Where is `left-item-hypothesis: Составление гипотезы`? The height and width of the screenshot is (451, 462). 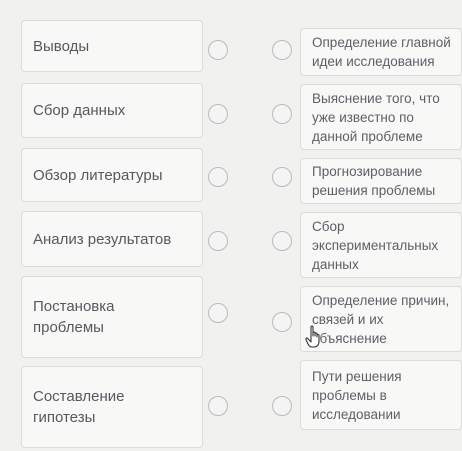 left-item-hypothesis: Составление гипотезы is located at coordinates (112, 407).